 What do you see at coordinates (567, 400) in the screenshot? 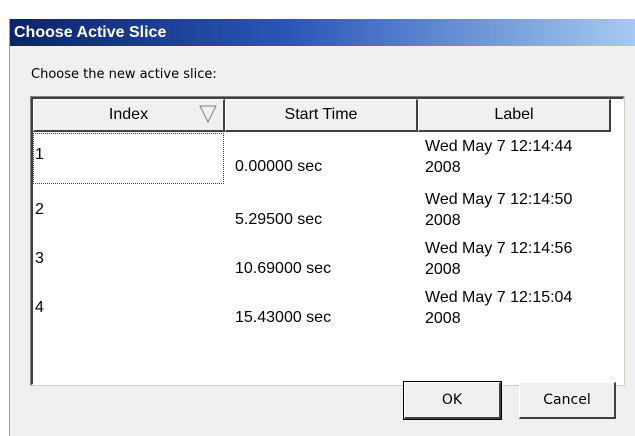
I see `cancel-button: Cancel` at bounding box center [567, 400].